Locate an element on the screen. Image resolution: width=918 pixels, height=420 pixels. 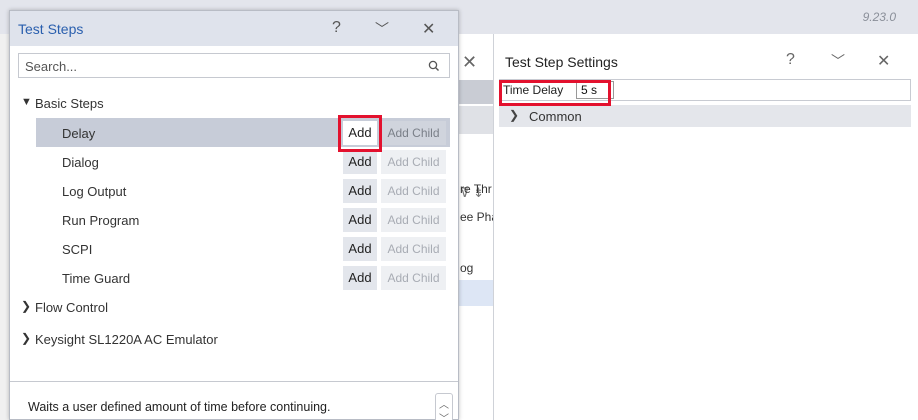
app-version: 9.23.0 is located at coordinates (879, 17).